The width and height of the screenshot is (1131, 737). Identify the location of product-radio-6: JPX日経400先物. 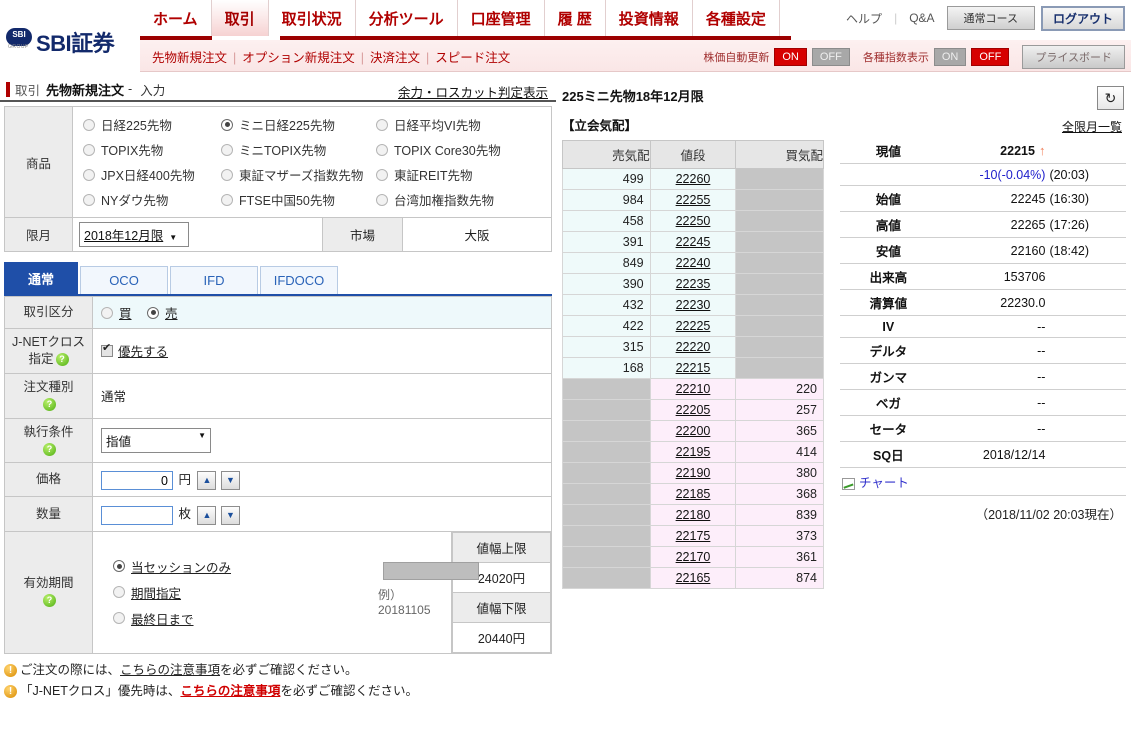
(152, 174).